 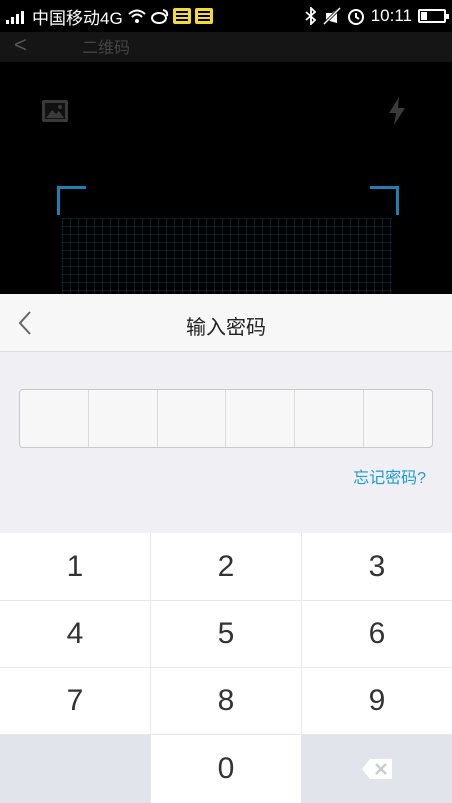 I want to click on key-2: 2, so click(x=226, y=566).